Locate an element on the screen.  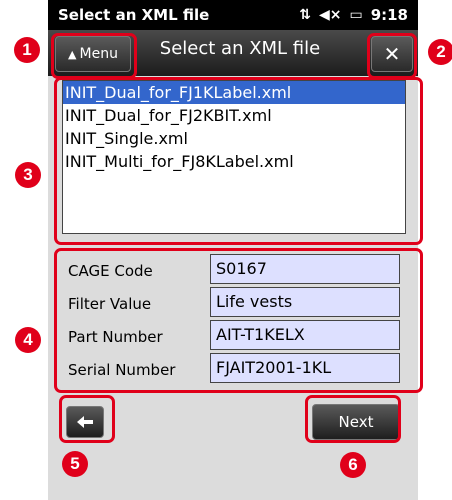
callout-highlight-menu is located at coordinates (94, 56).